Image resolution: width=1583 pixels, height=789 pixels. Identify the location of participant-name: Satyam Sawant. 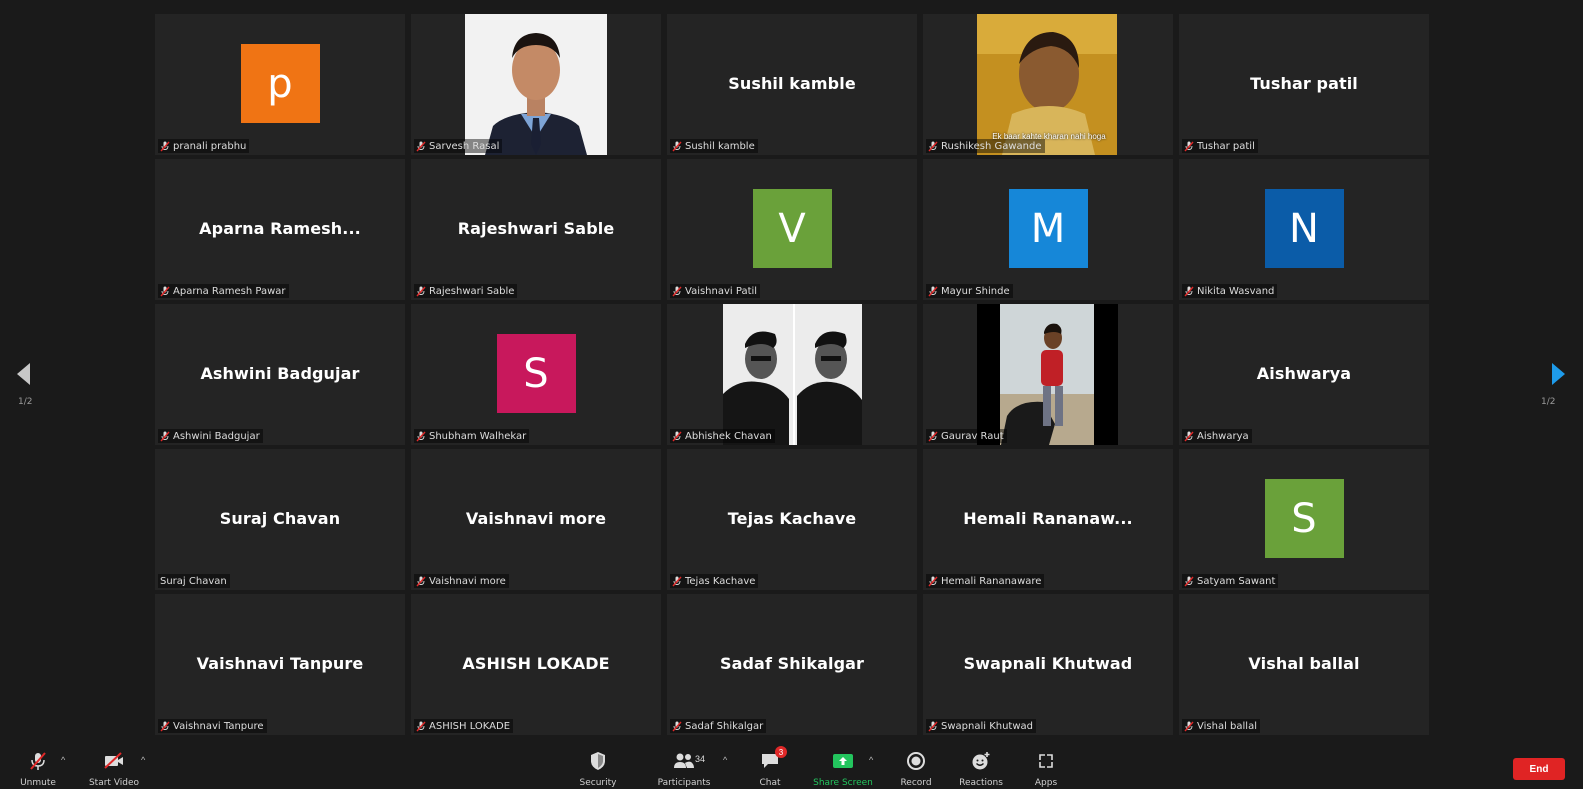
(1236, 581).